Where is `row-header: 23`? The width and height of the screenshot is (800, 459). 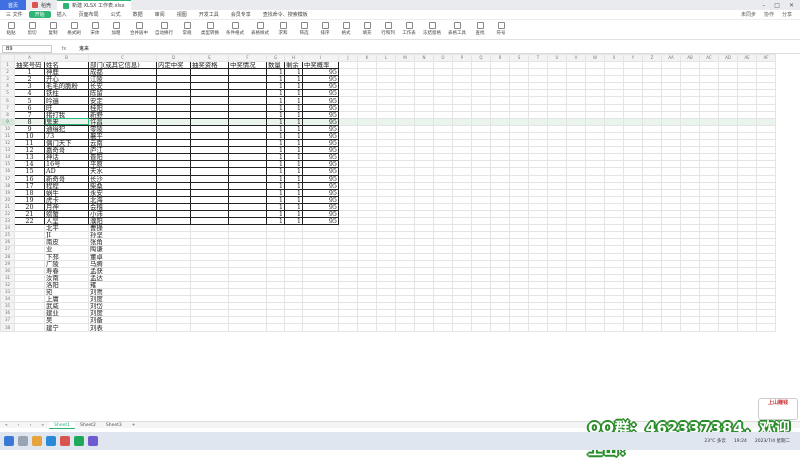
row-header: 23 is located at coordinates (7, 221).